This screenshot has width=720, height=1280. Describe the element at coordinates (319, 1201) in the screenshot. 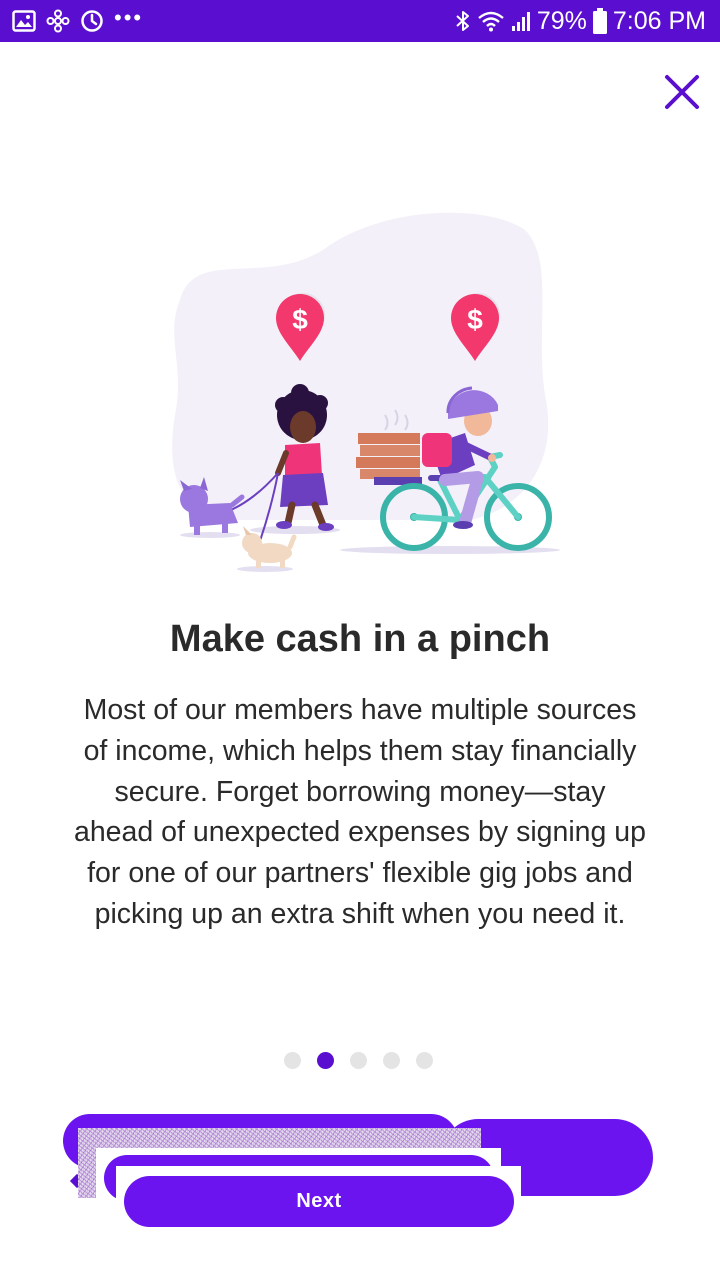

I see `next-button: Next` at that location.